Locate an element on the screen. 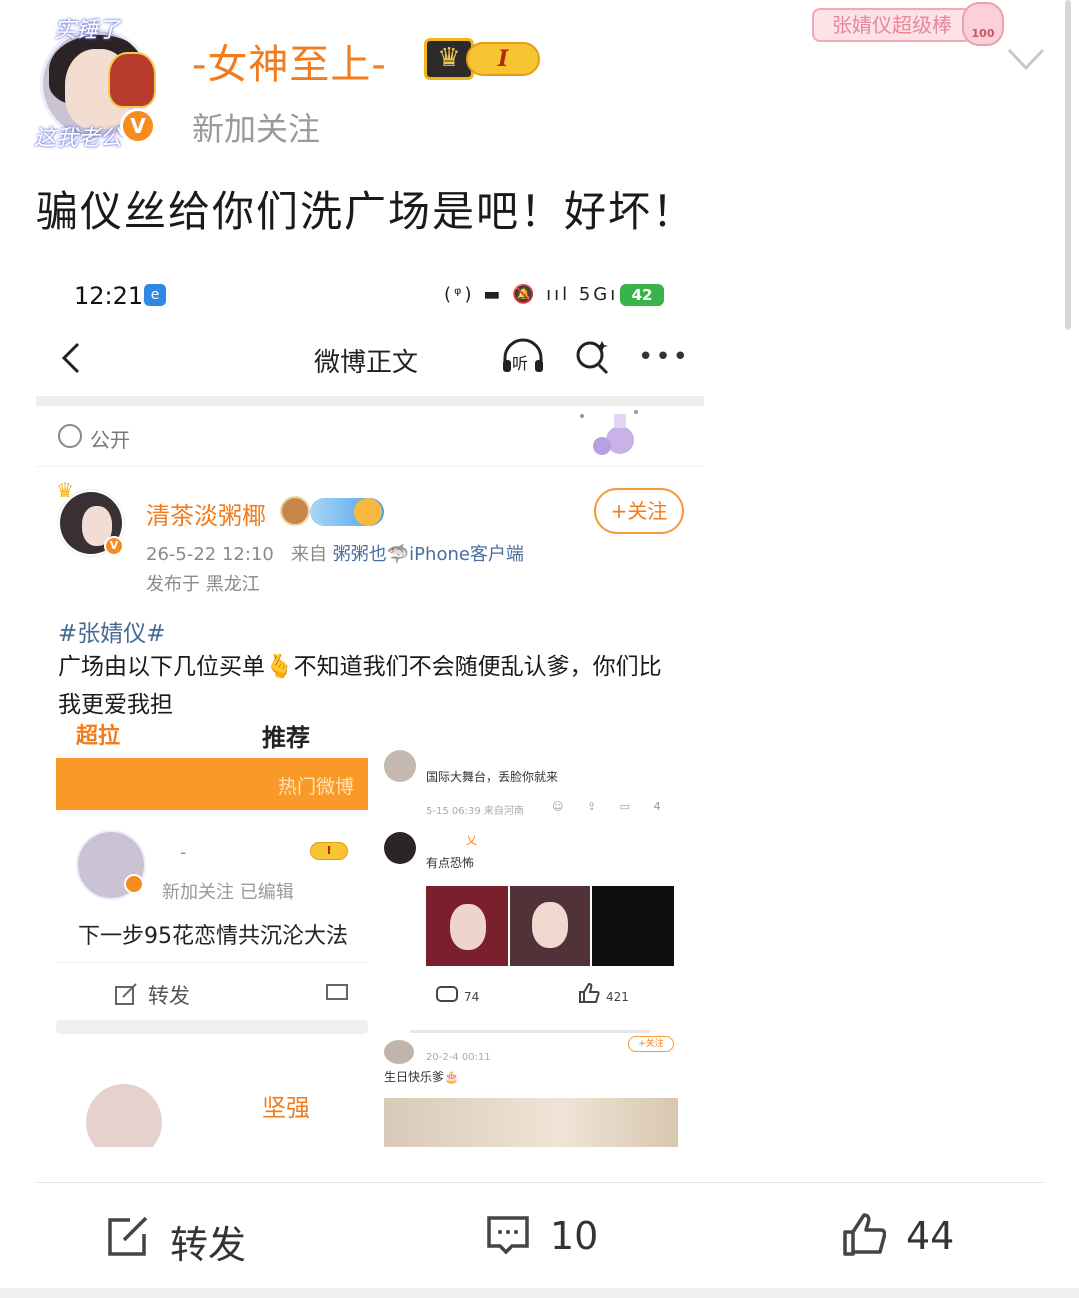 The height and width of the screenshot is (1298, 1079). mascot-sticker is located at coordinates (132, 80).